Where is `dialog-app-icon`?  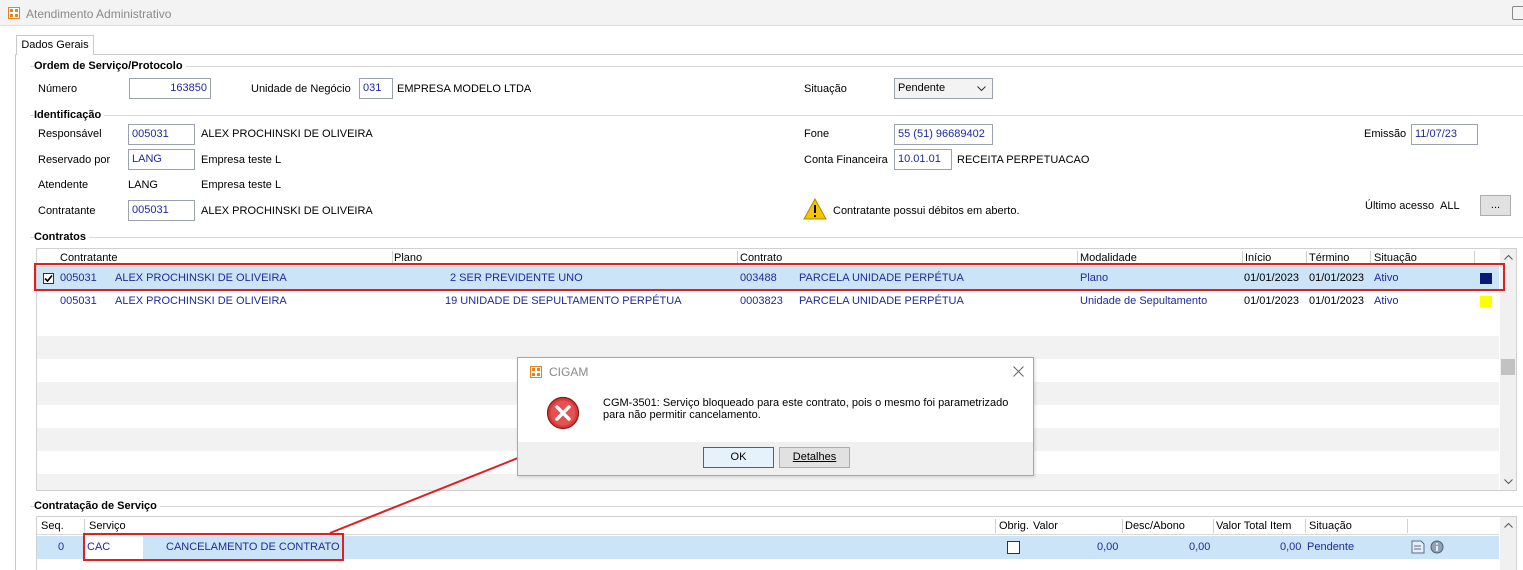
dialog-app-icon is located at coordinates (536, 372).